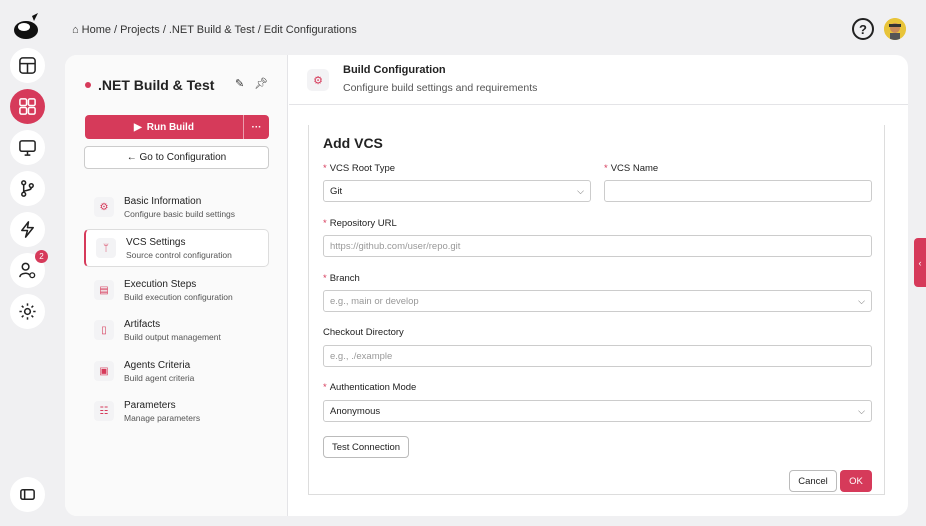  I want to click on auth-mode-label: * Authentication Mode, so click(369, 387).